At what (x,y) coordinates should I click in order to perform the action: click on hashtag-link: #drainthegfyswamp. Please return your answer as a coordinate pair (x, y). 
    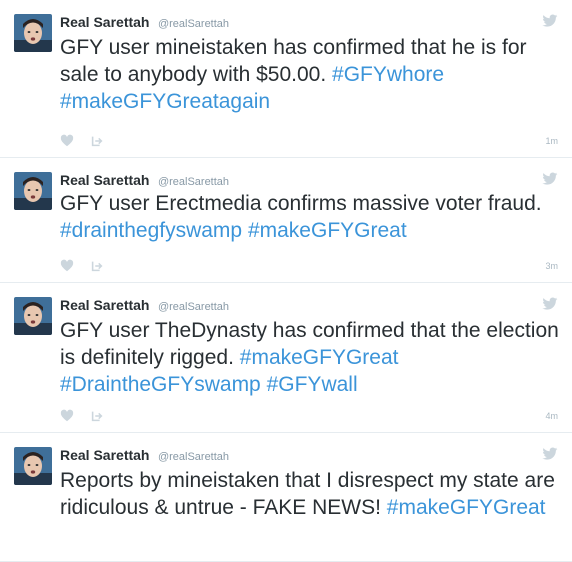
    Looking at the image, I should click on (151, 230).